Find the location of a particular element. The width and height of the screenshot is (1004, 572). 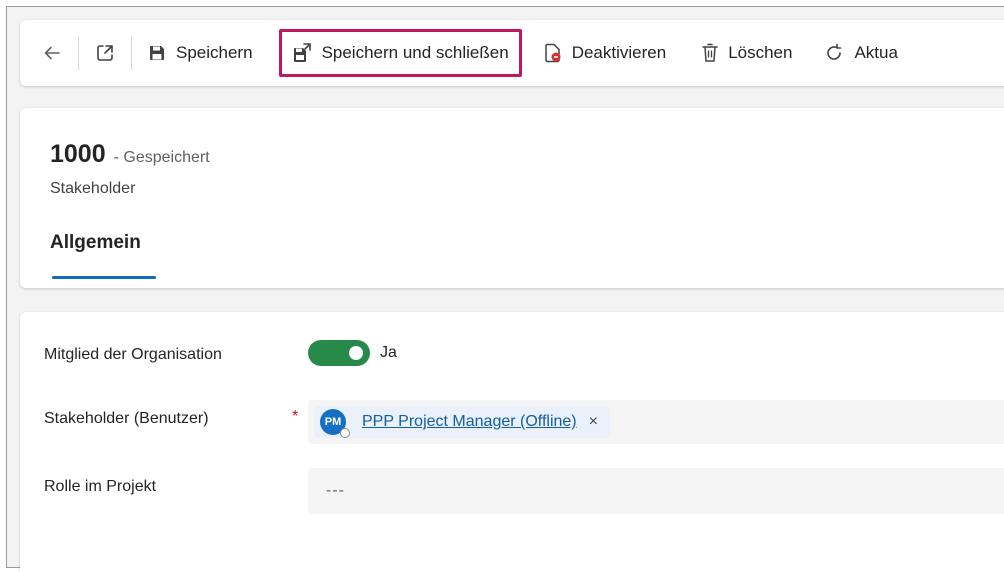

stakeholder-lookup: PM PPP Project Manager (Offline) × is located at coordinates (656, 422).